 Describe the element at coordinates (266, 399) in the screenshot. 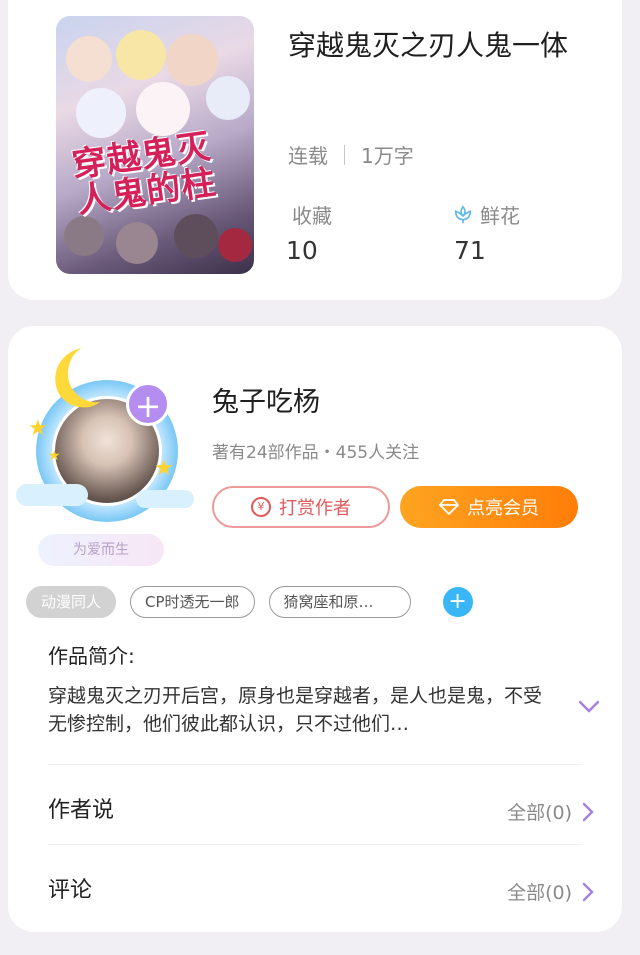

I see `author-name: 兔子吃杨` at that location.